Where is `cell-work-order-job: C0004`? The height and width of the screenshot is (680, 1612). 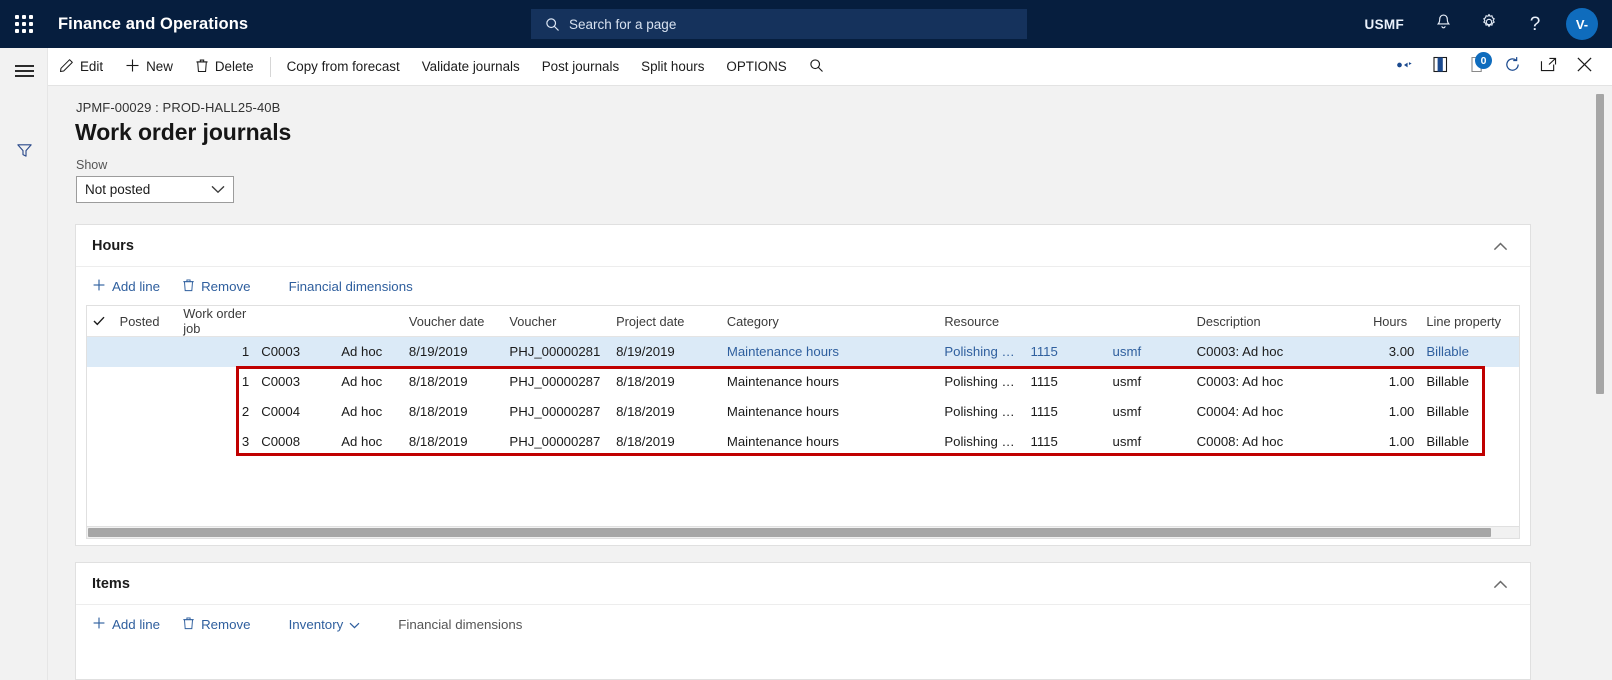
cell-work-order-job: C0004 is located at coordinates (295, 412).